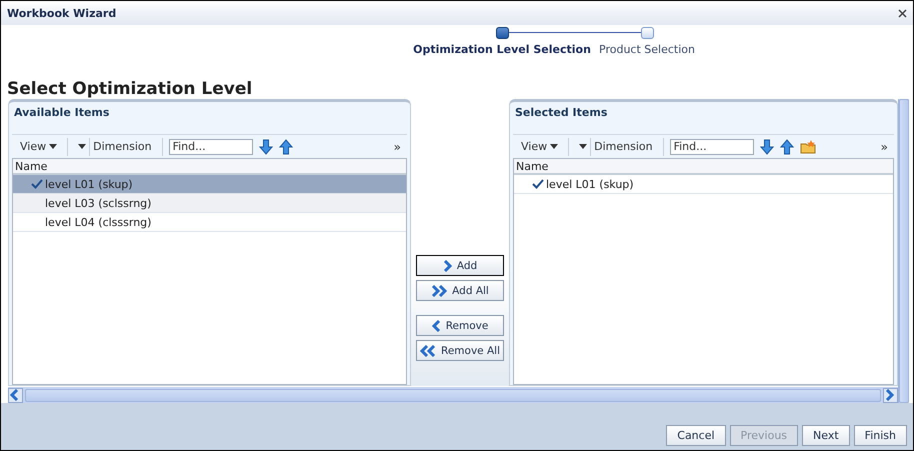 This screenshot has width=914, height=451. I want to click on step-label: Optimization Level Selection, so click(502, 49).